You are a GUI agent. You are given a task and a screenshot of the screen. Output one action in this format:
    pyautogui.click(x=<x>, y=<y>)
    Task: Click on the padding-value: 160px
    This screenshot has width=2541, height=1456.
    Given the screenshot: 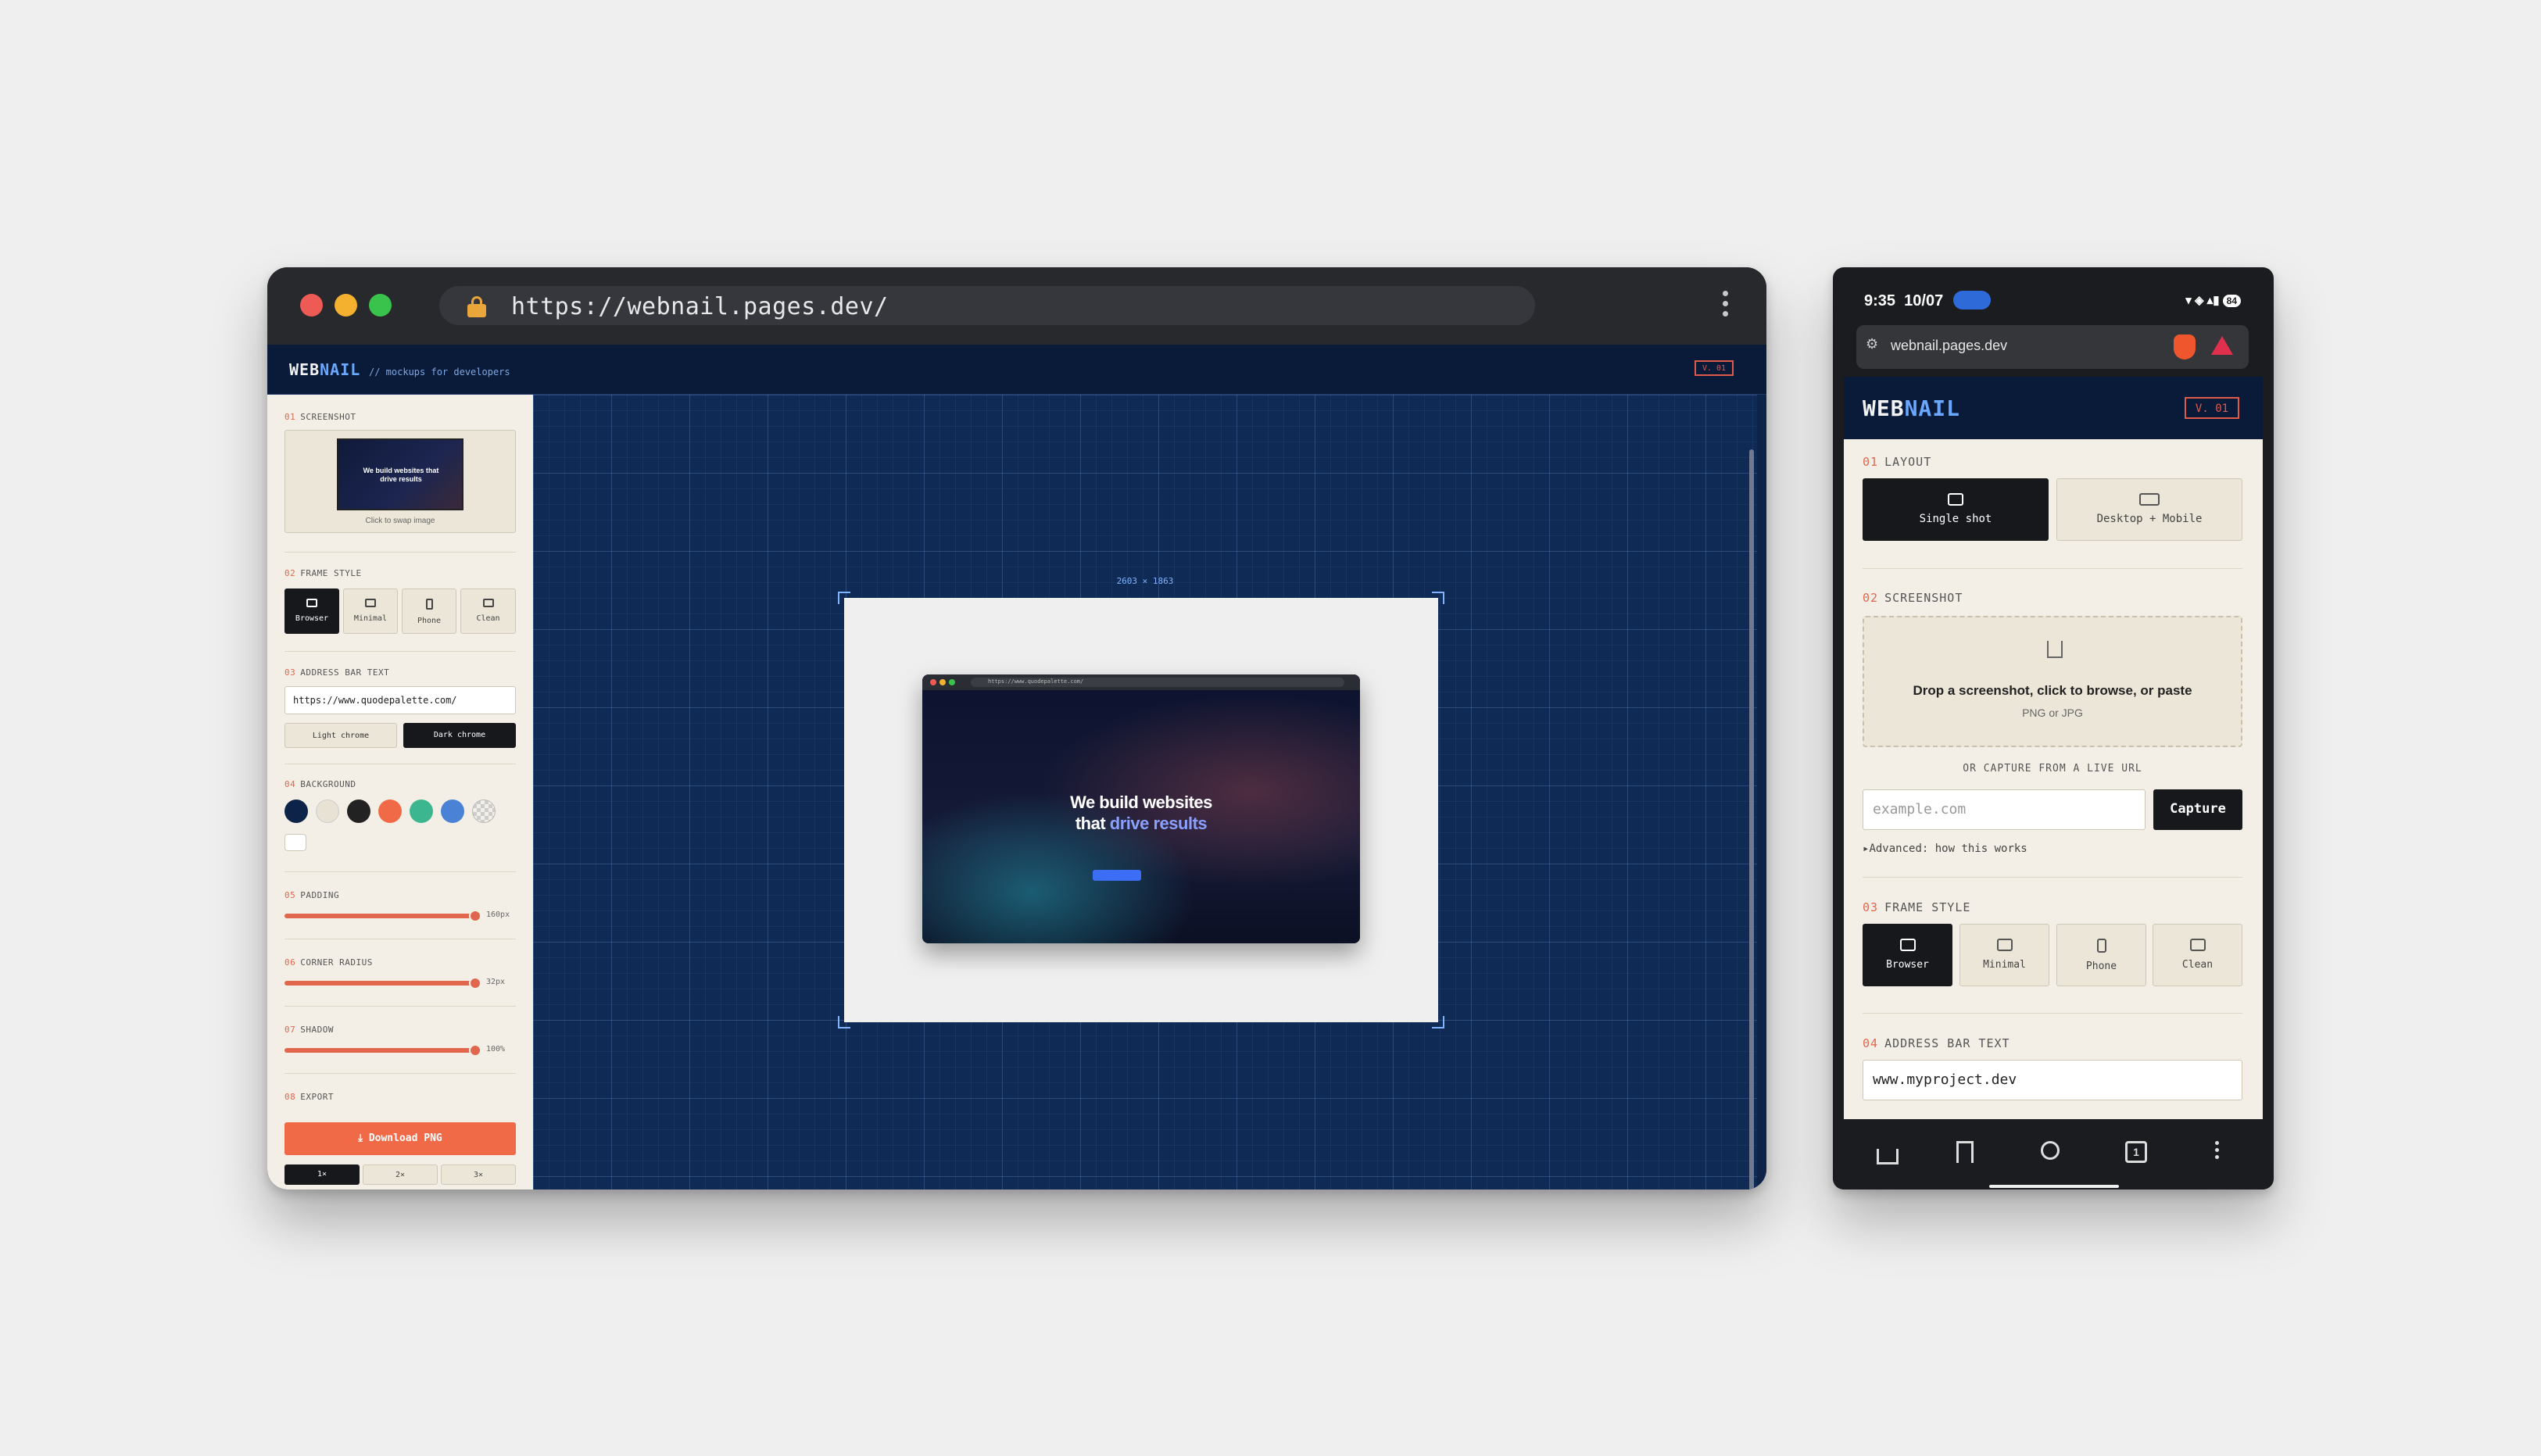 What is the action you would take?
    pyautogui.click(x=498, y=914)
    